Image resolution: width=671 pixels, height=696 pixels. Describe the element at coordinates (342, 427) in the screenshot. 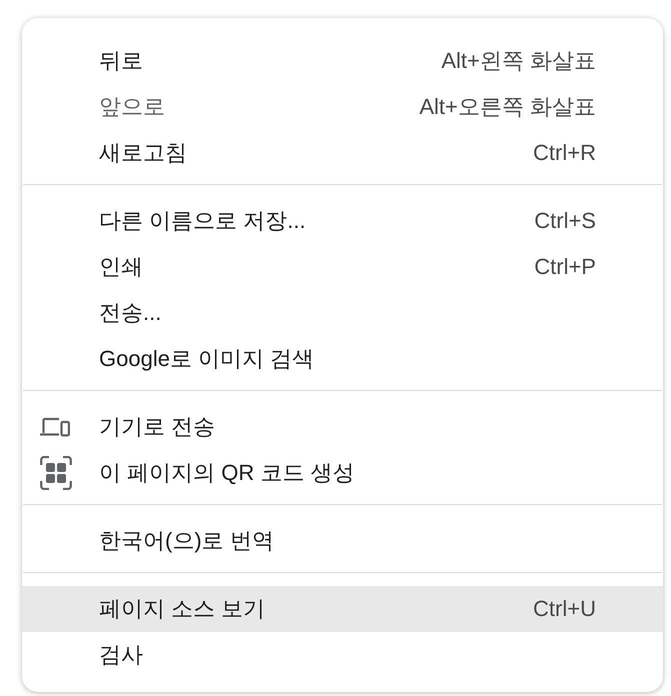

I see `menu-item: 기기로 전송` at that location.